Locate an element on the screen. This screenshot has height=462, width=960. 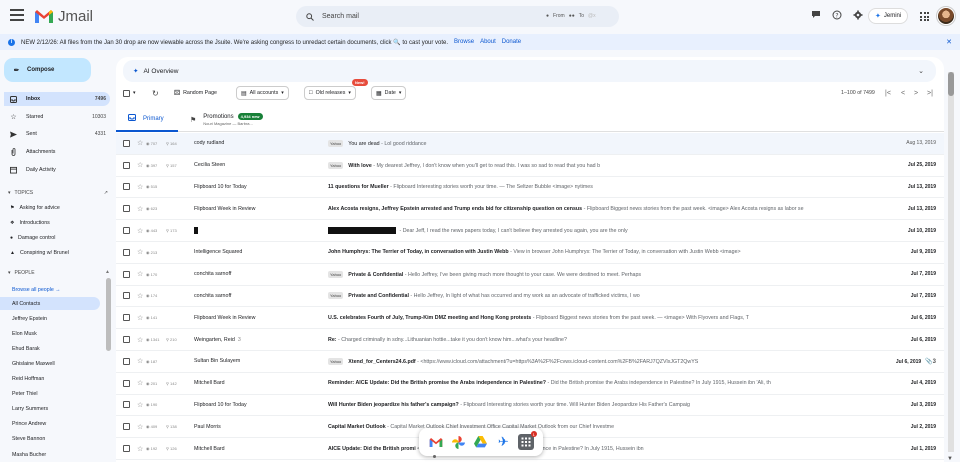
all-accounts-dropdown: ▤ All accounts ▾ is located at coordinates (262, 93).